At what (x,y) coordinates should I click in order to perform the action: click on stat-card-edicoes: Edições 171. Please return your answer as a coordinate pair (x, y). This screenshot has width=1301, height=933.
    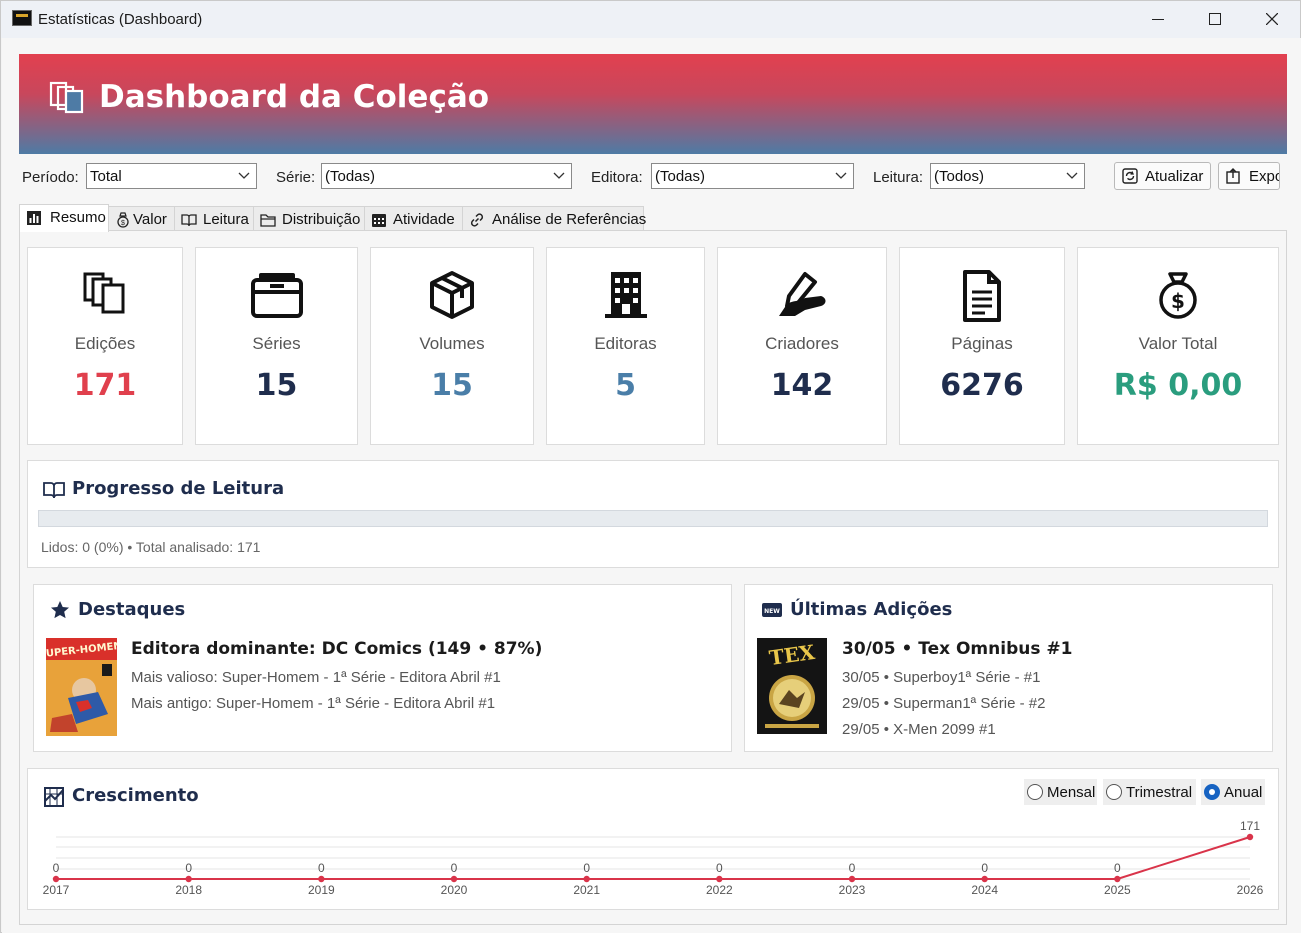
    Looking at the image, I should click on (105, 346).